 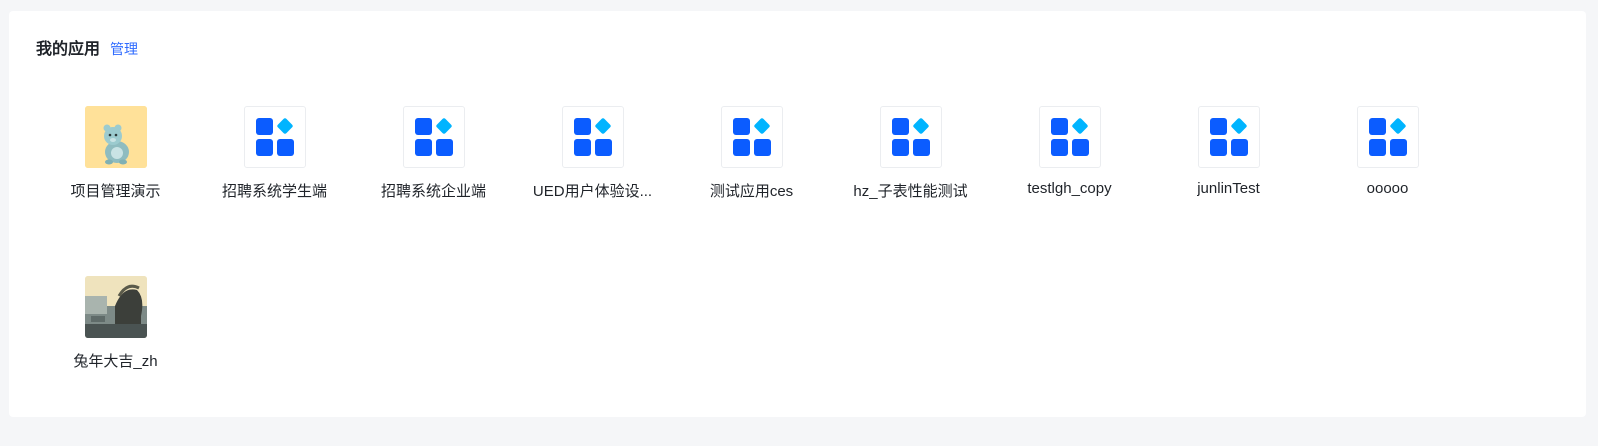 What do you see at coordinates (115, 307) in the screenshot?
I see `scene-photo-icon` at bounding box center [115, 307].